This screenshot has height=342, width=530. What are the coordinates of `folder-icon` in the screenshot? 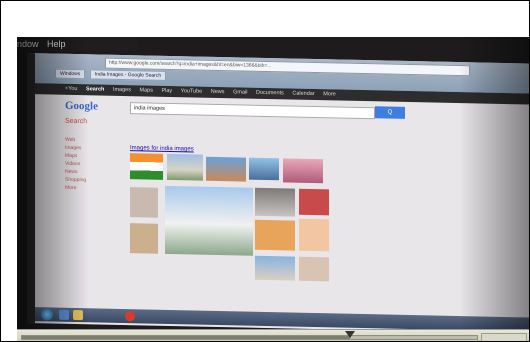 It's located at (78, 315).